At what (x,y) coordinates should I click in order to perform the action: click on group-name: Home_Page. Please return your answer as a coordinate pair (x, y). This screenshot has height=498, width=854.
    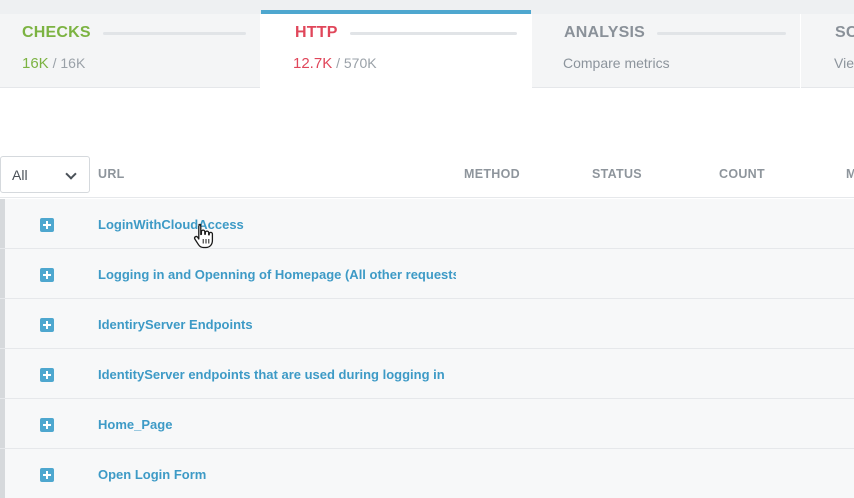
    Looking at the image, I should click on (277, 424).